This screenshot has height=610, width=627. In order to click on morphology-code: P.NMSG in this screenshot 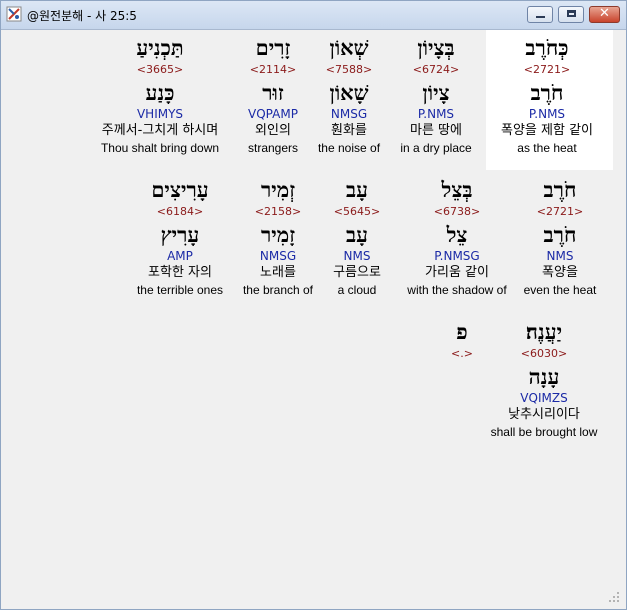, I will do `click(457, 256)`.